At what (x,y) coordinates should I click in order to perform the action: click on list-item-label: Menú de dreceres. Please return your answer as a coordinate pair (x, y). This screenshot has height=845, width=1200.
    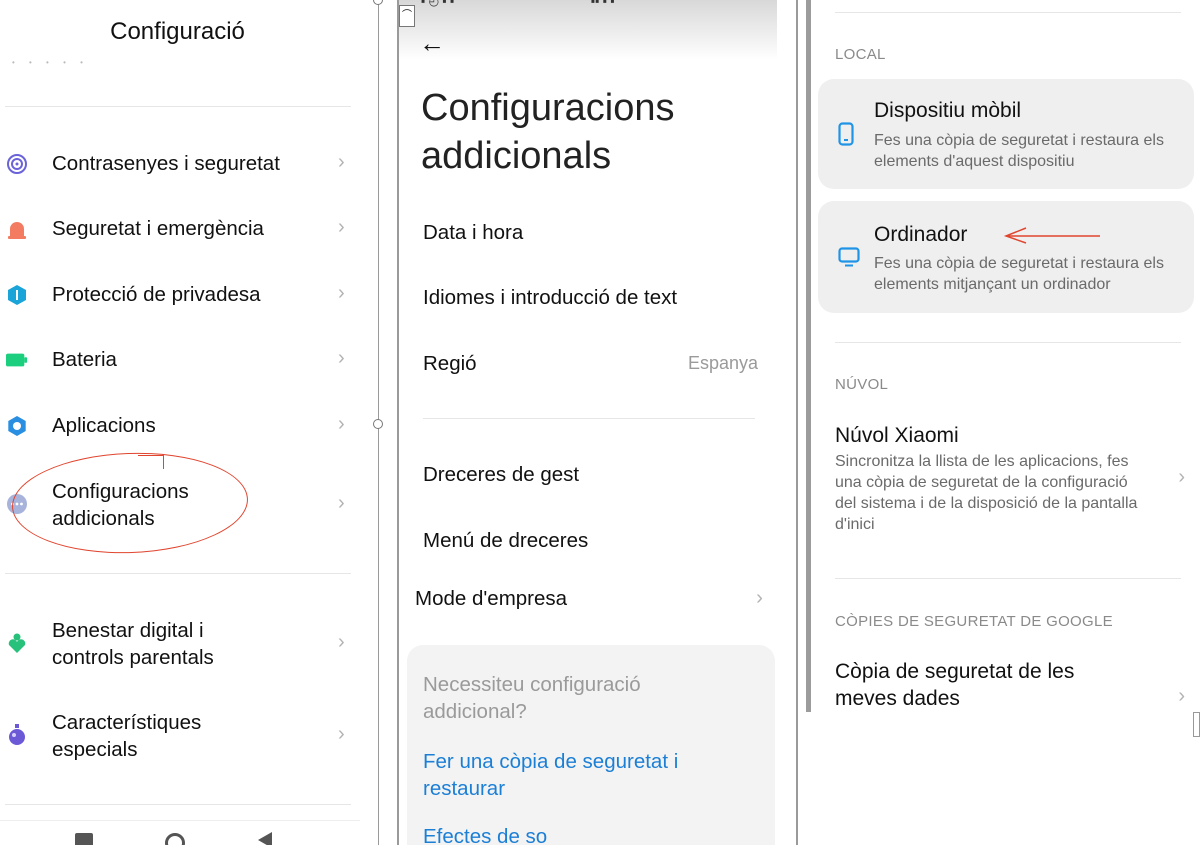
    Looking at the image, I should click on (506, 540).